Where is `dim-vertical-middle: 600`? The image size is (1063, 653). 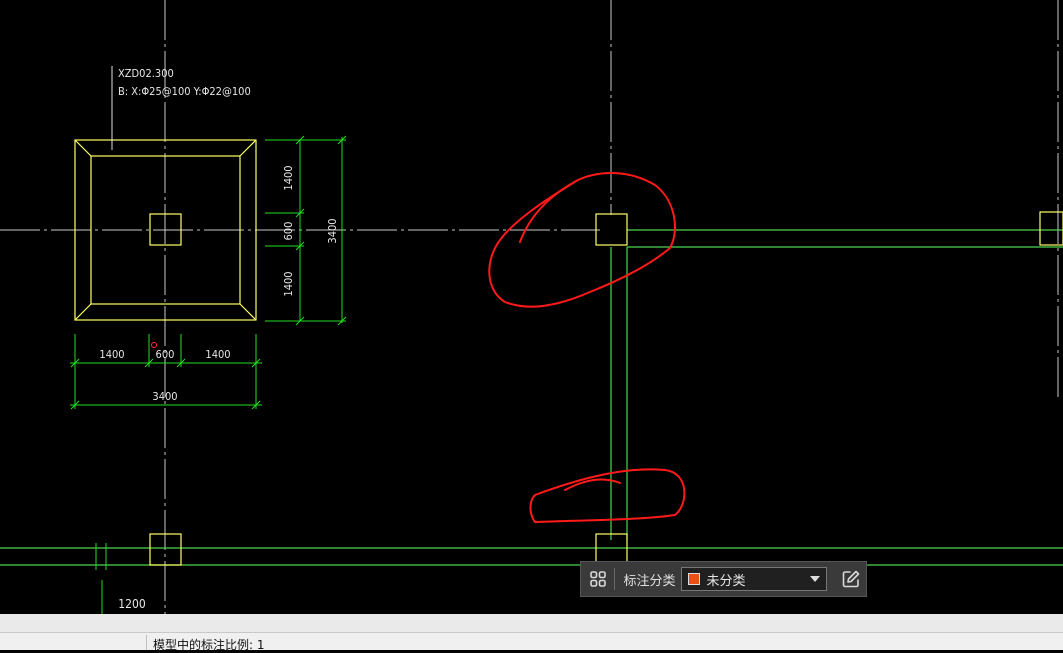
dim-vertical-middle: 600 is located at coordinates (288, 231).